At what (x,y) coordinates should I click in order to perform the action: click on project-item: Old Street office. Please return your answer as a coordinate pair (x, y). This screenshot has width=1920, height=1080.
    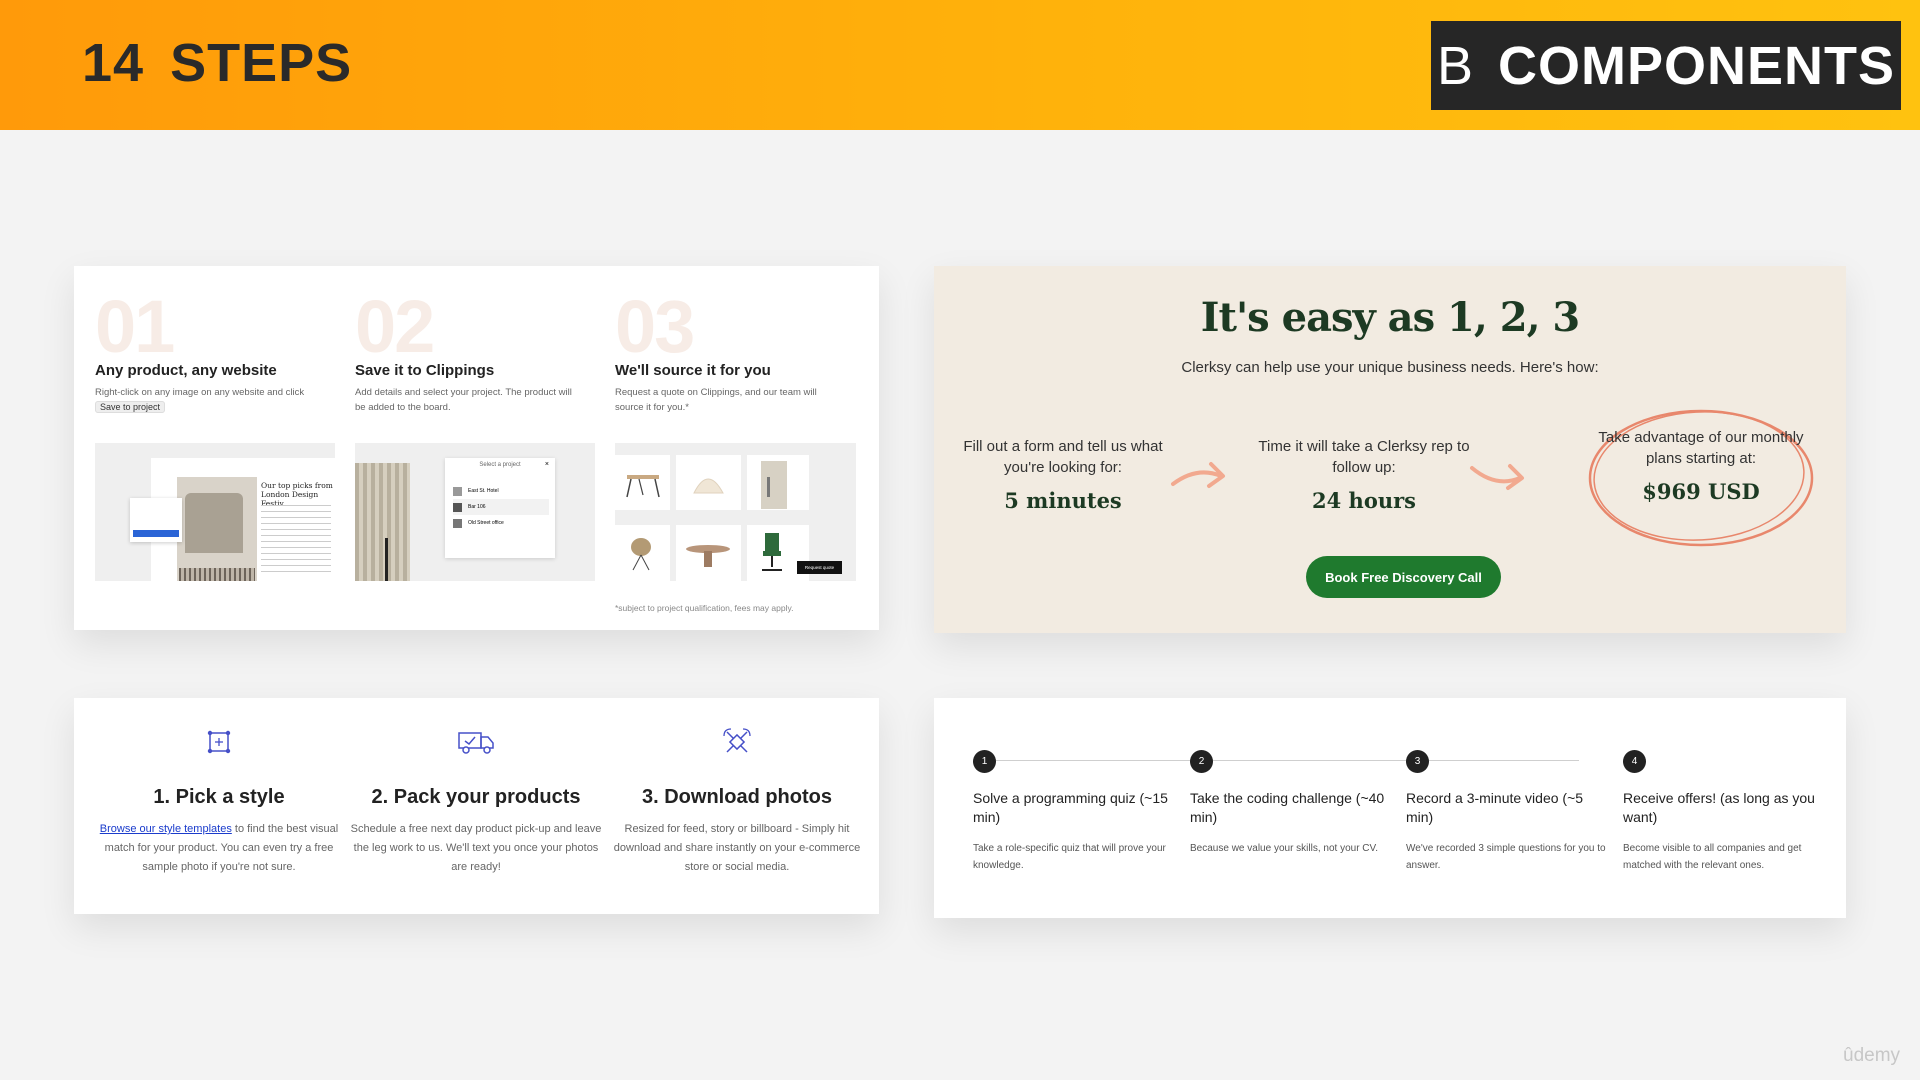
    Looking at the image, I should click on (501, 523).